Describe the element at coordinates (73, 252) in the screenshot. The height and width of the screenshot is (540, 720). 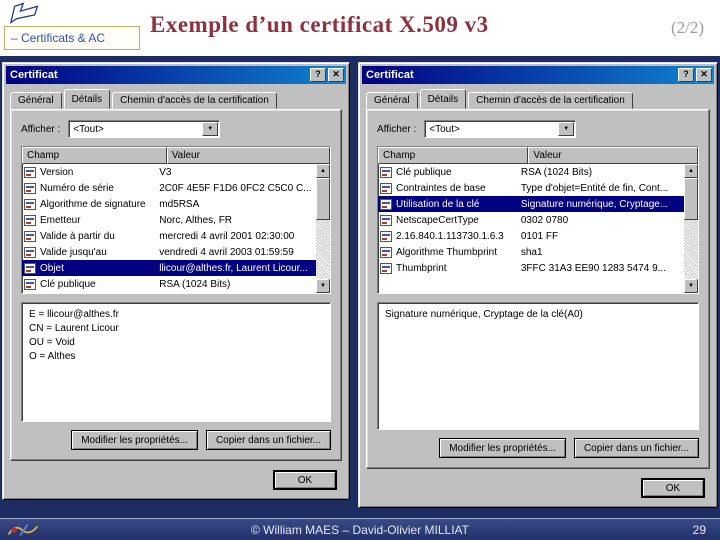
I see `field-name: Valide jusqu'au` at that location.